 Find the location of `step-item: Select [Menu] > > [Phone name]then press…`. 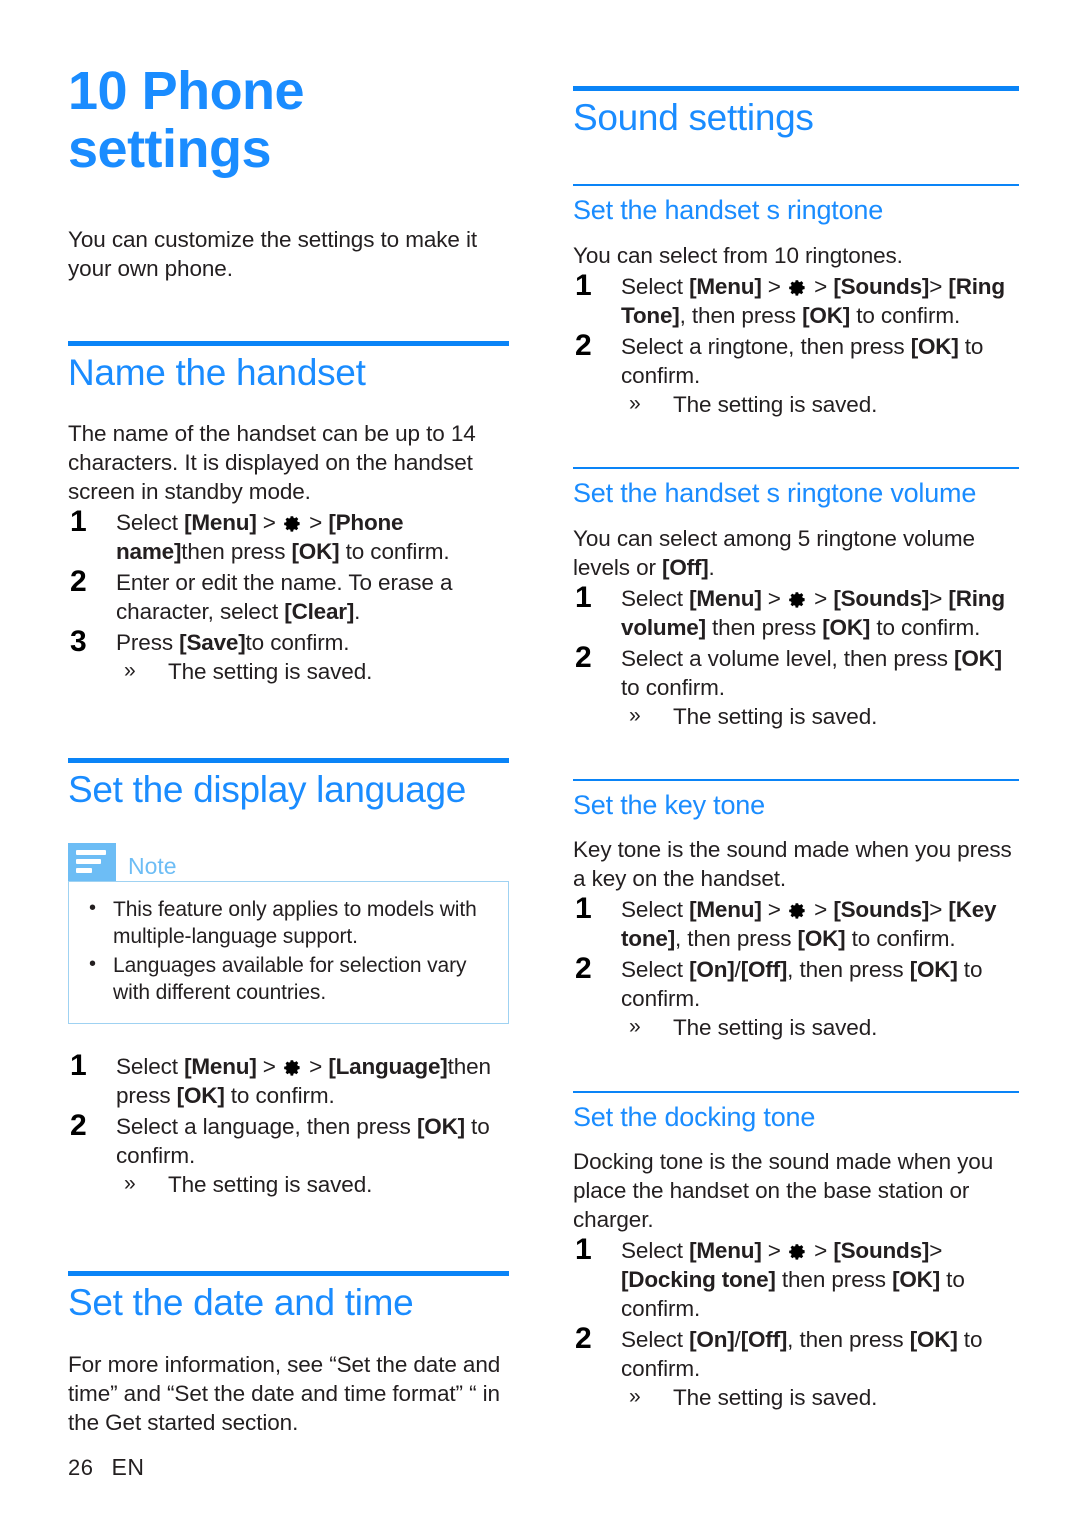

step-item: Select [Menu] > > [Phone name]then press… is located at coordinates (288, 535).